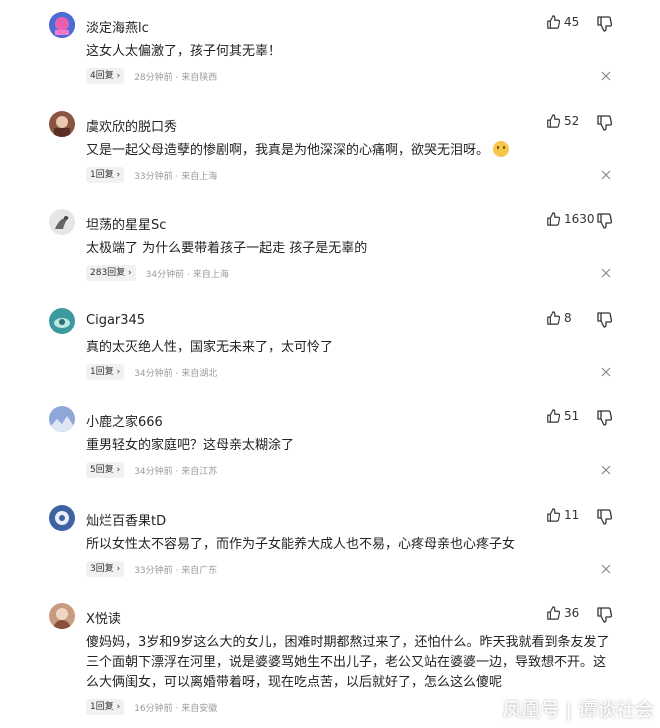 This screenshot has height=728, width=660. Describe the element at coordinates (105, 470) in the screenshot. I see `reply-count-button: 5回复 ›` at that location.